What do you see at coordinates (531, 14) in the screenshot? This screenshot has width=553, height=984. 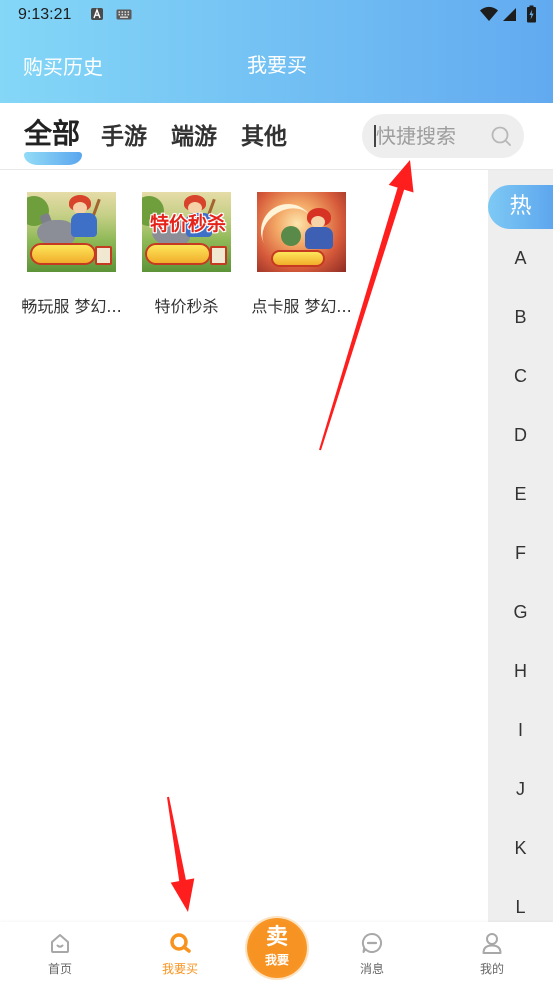 I see `battery-charging-icon` at bounding box center [531, 14].